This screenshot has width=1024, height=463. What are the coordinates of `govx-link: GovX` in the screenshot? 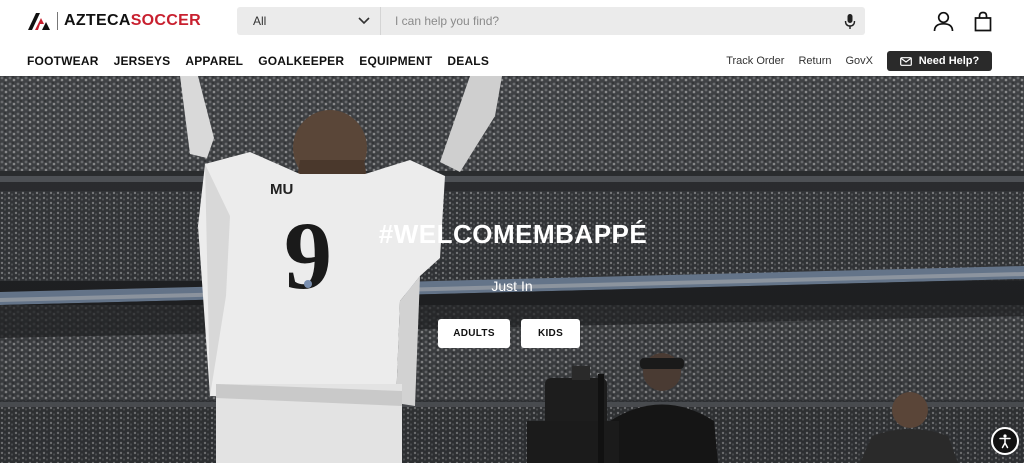 It's located at (859, 61).